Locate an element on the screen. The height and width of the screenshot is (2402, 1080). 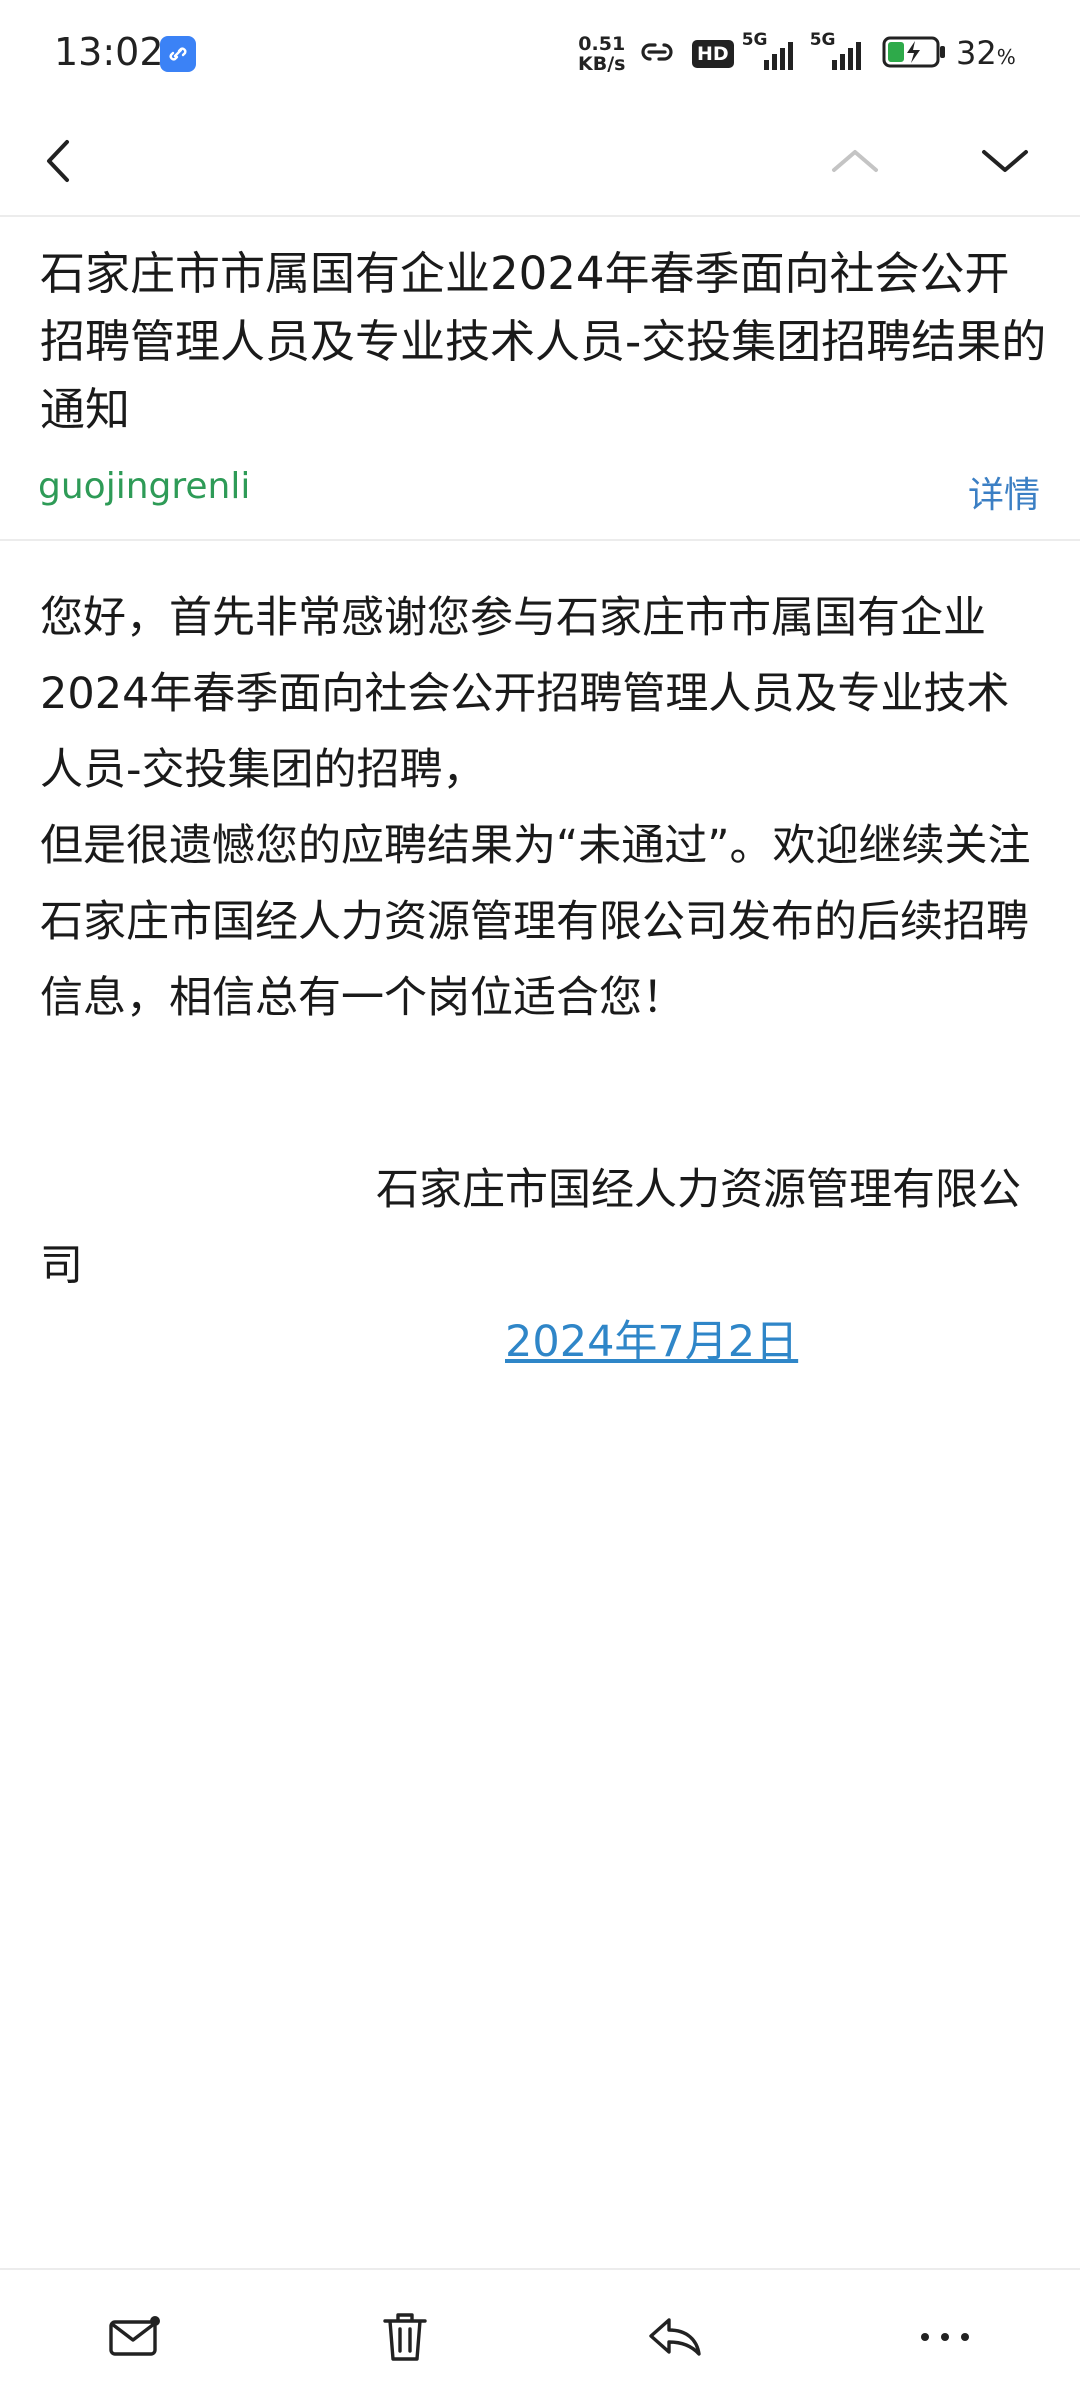
mail-sender: guojingrenli is located at coordinates (144, 486).